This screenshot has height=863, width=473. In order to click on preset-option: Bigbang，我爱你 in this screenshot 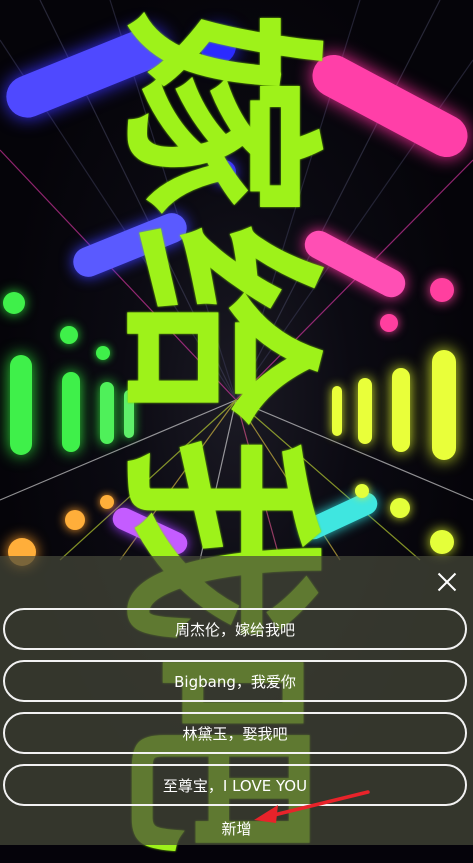, I will do `click(235, 681)`.